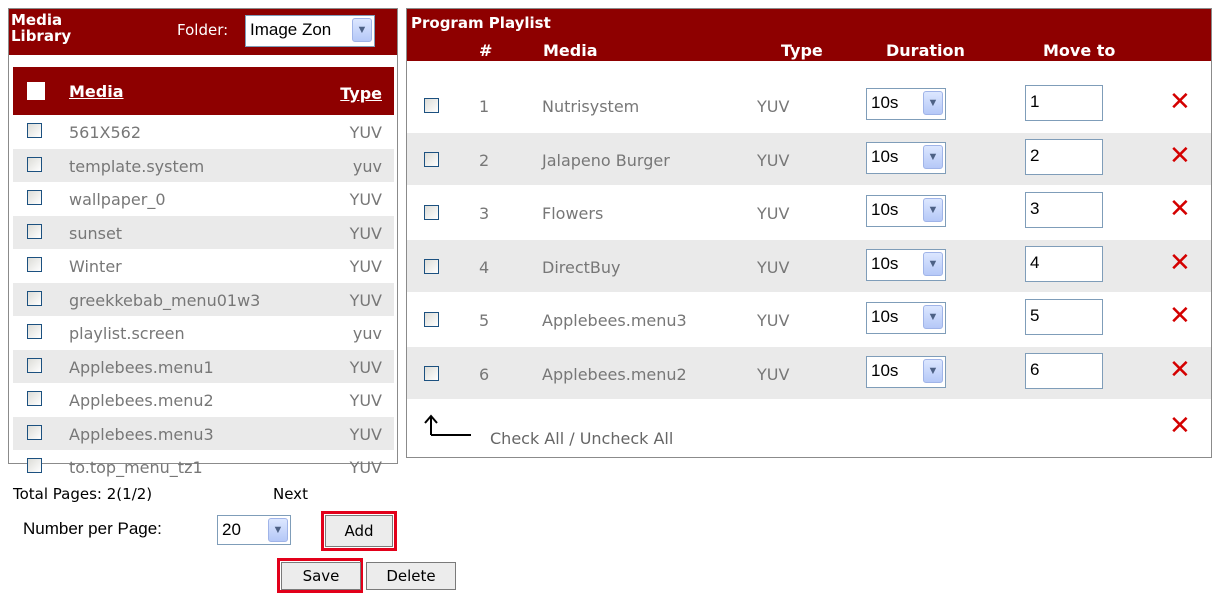  Describe the element at coordinates (1180, 426) in the screenshot. I see `delete-all-icon: ✕` at that location.